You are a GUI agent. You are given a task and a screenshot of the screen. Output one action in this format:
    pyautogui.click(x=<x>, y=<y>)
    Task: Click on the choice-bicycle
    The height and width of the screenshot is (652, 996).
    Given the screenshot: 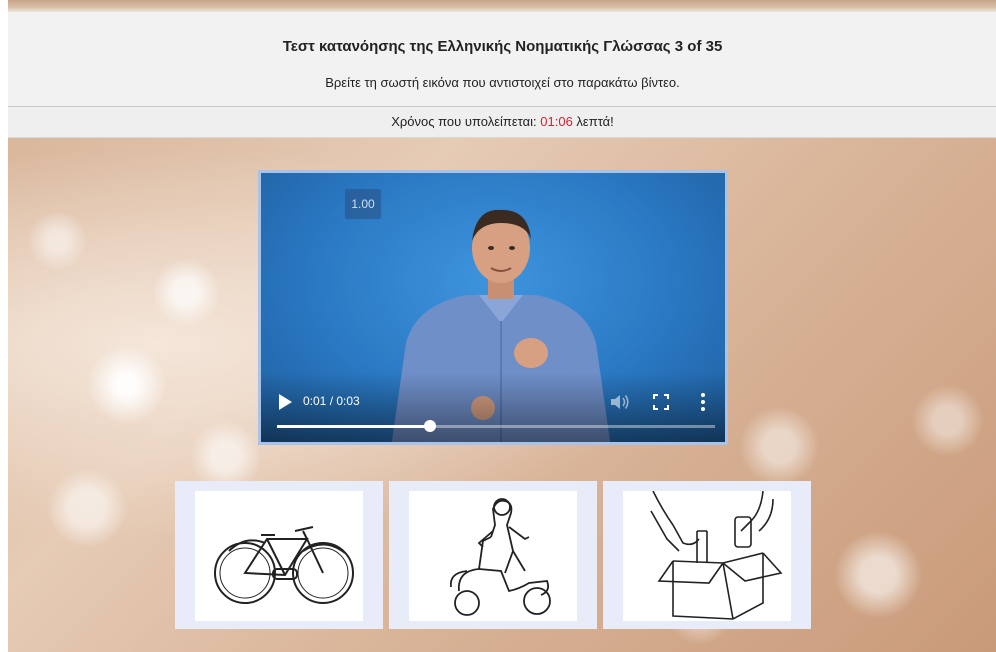 What is the action you would take?
    pyautogui.click(x=279, y=555)
    